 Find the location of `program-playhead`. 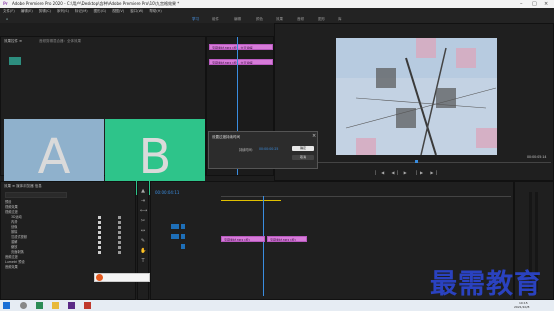

program-playhead is located at coordinates (416, 161).